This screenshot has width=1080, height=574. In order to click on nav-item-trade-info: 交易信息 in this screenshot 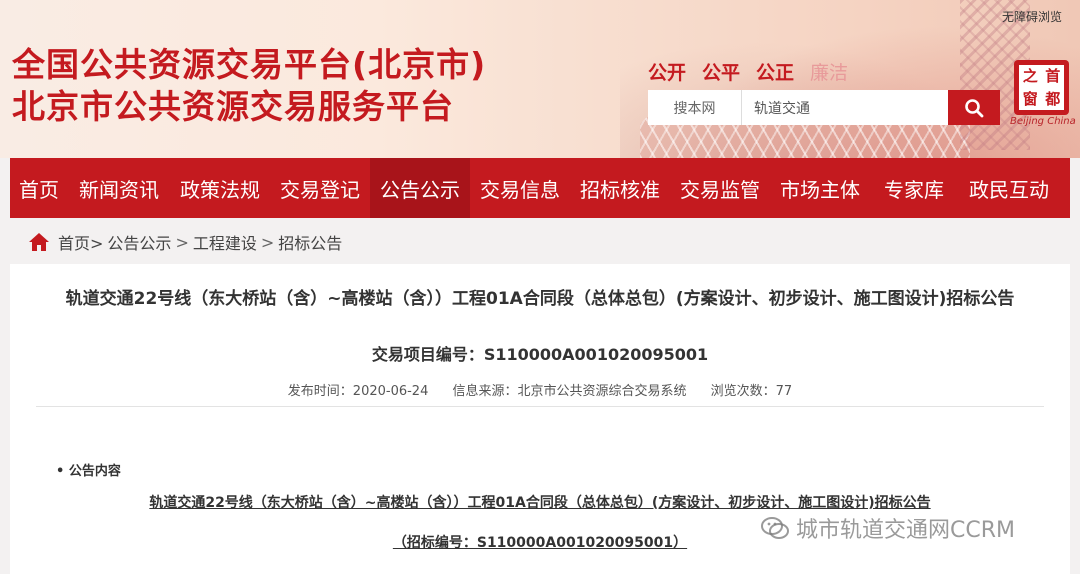, I will do `click(520, 188)`.